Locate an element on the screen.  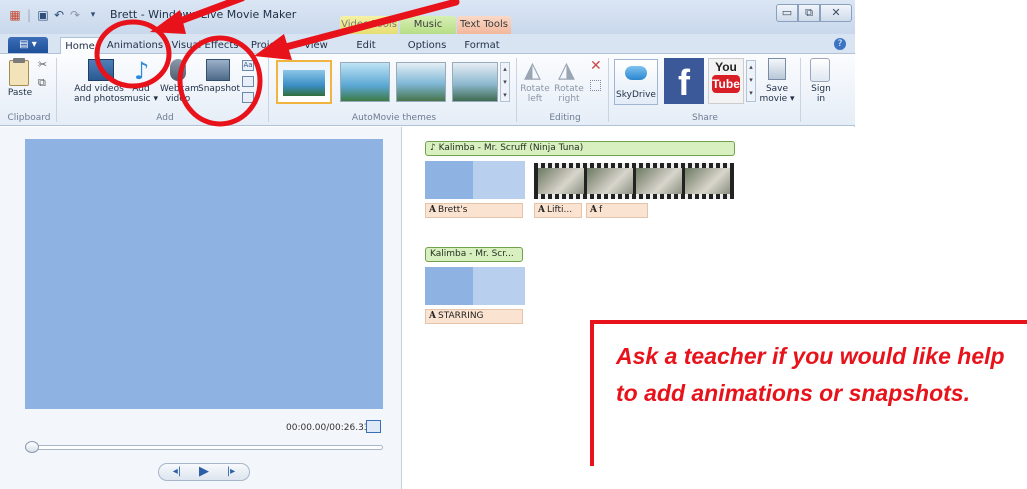
annotation-arrow-animations is located at coordinates (197, 17).